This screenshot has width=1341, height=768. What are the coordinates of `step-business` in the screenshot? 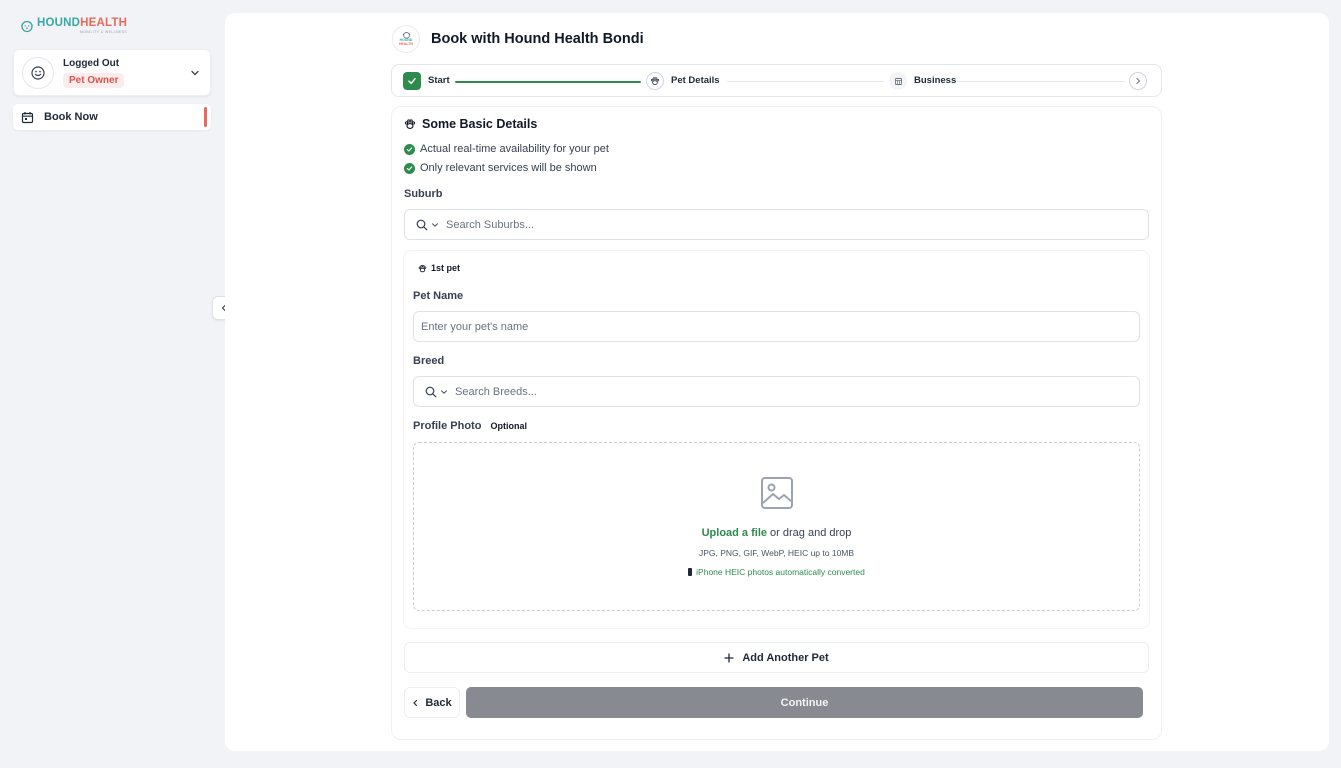 It's located at (898, 81).